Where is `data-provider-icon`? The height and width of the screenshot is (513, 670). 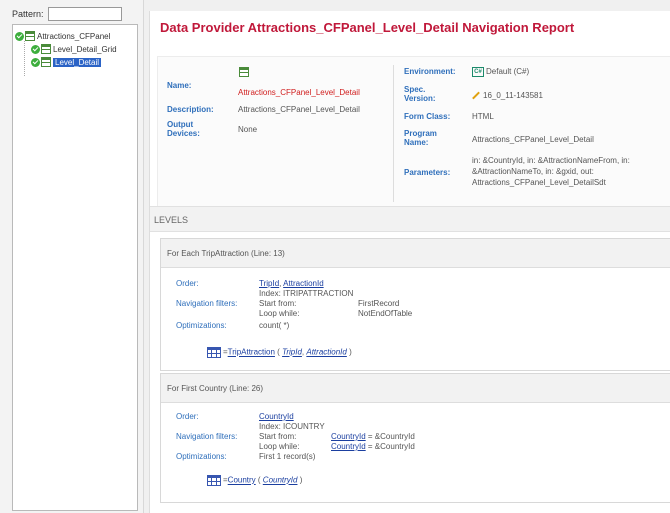
data-provider-icon is located at coordinates (244, 73).